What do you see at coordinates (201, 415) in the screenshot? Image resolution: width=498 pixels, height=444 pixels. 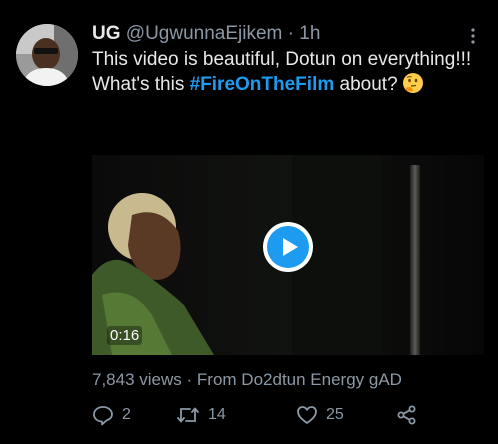 I see `retweet-button: 14` at bounding box center [201, 415].